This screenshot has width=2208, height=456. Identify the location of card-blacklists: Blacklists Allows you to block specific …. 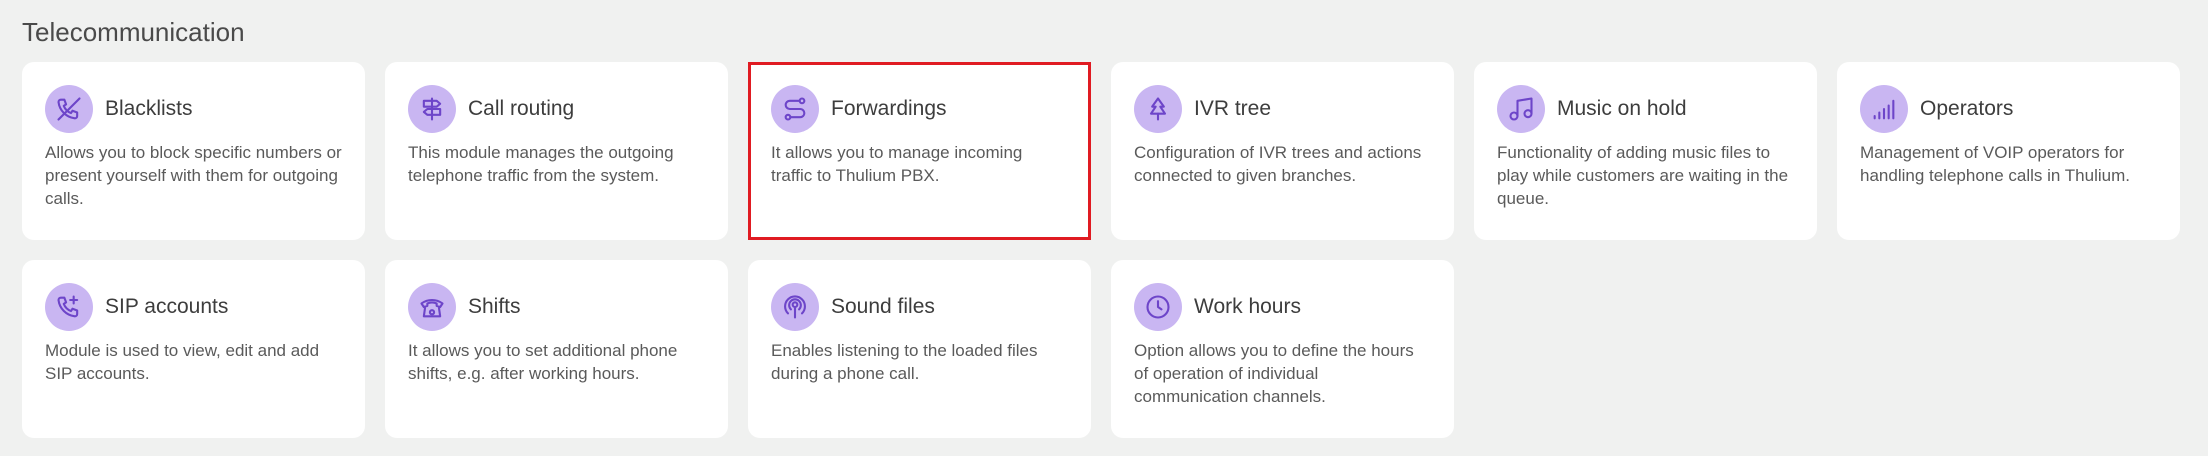
(193, 151).